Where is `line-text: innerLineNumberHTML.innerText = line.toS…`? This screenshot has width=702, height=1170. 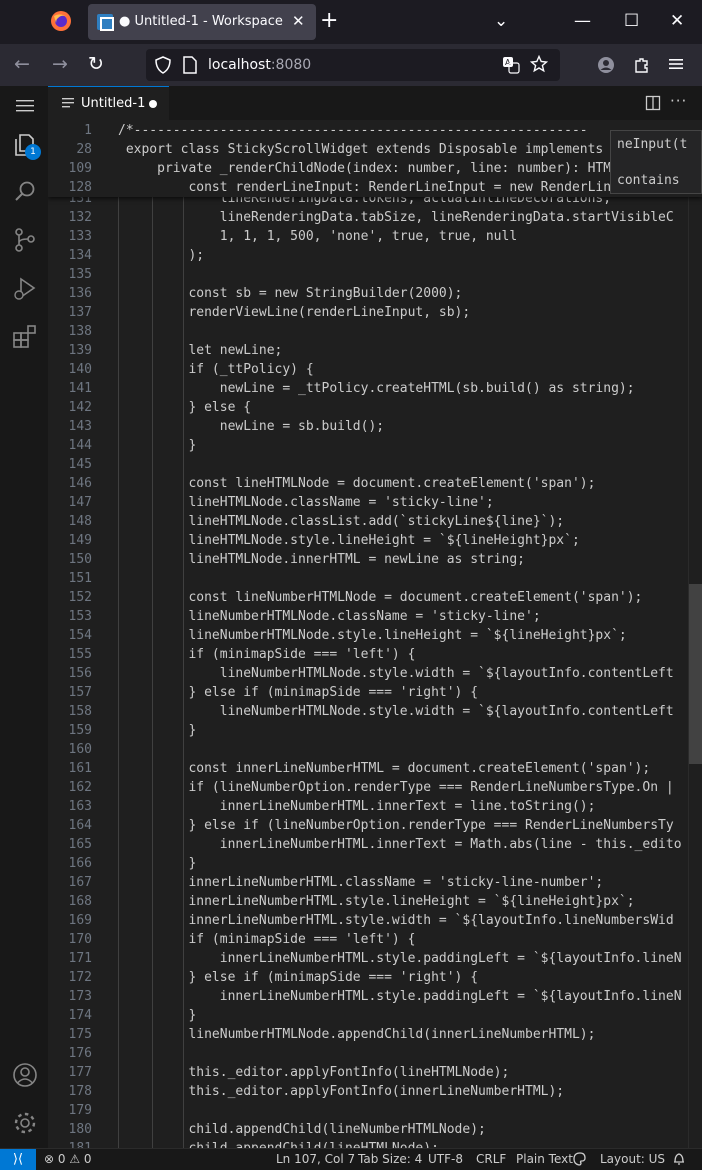 line-text: innerLineNumberHTML.innerText = line.toS… is located at coordinates (357, 806).